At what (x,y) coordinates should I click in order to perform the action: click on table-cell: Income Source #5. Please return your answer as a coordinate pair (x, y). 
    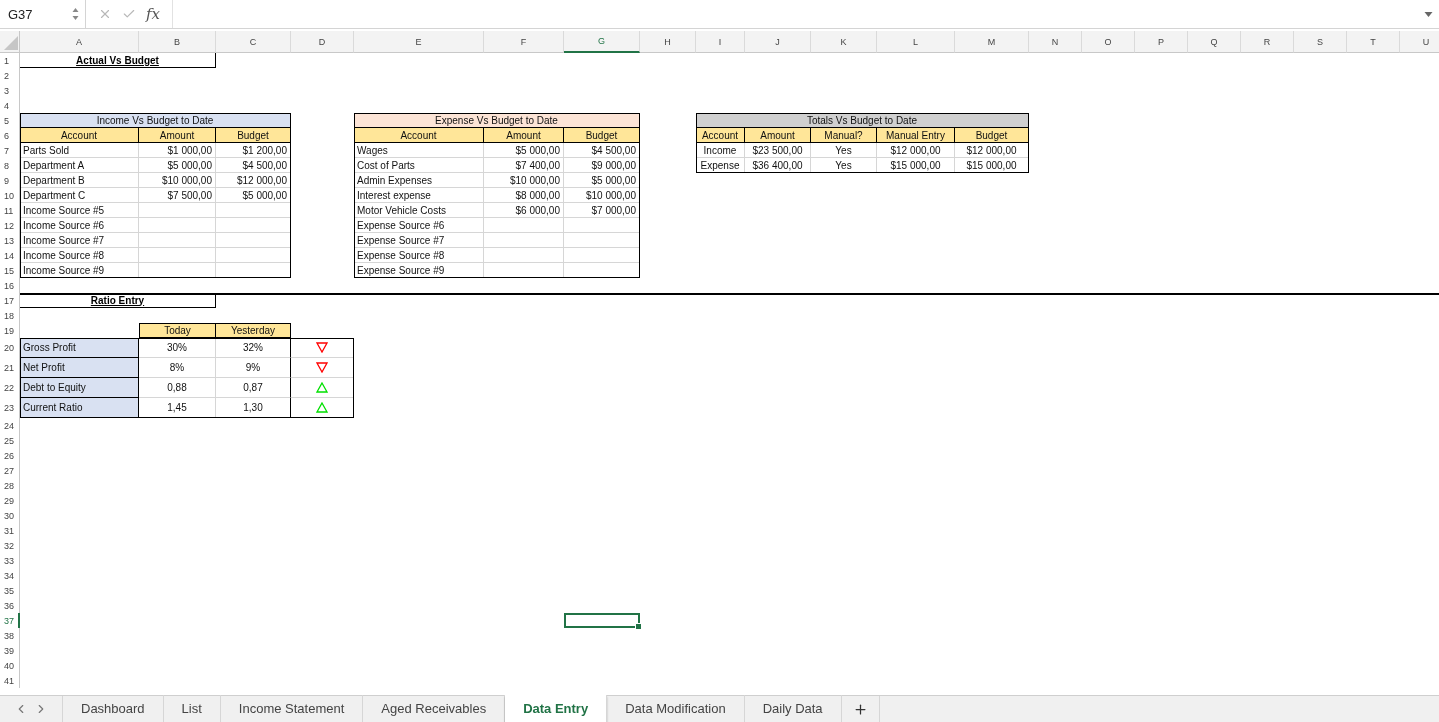
    Looking at the image, I should click on (79, 210).